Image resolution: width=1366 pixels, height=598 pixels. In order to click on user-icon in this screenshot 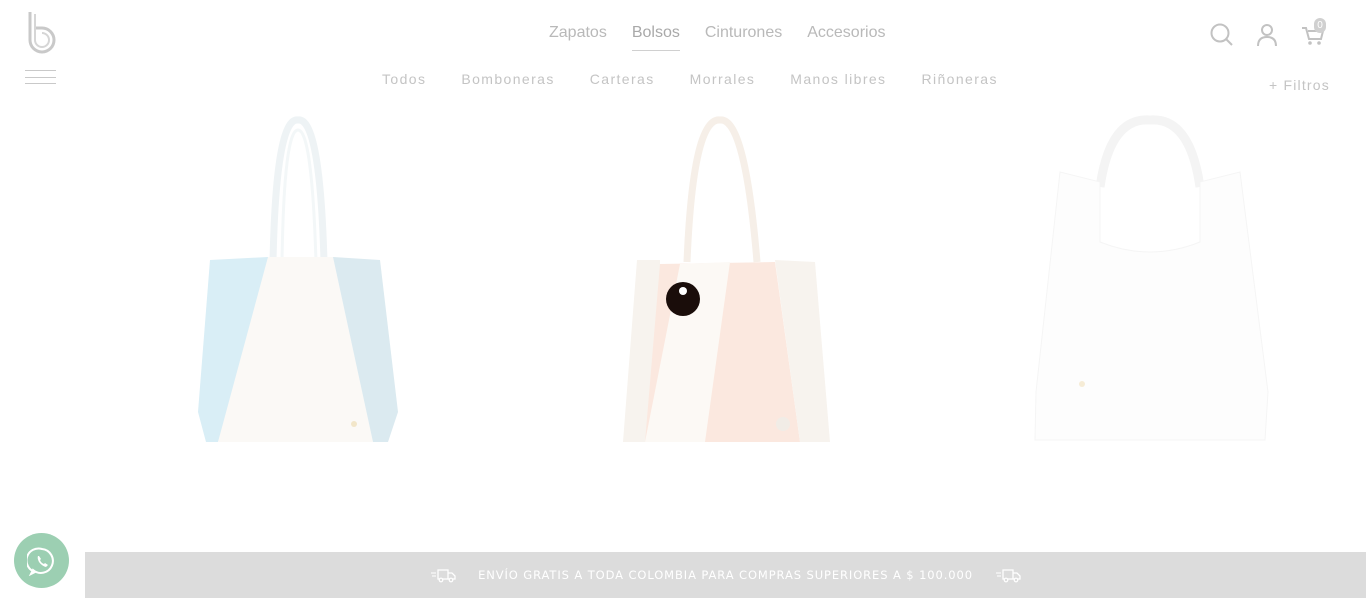, I will do `click(1267, 34)`.